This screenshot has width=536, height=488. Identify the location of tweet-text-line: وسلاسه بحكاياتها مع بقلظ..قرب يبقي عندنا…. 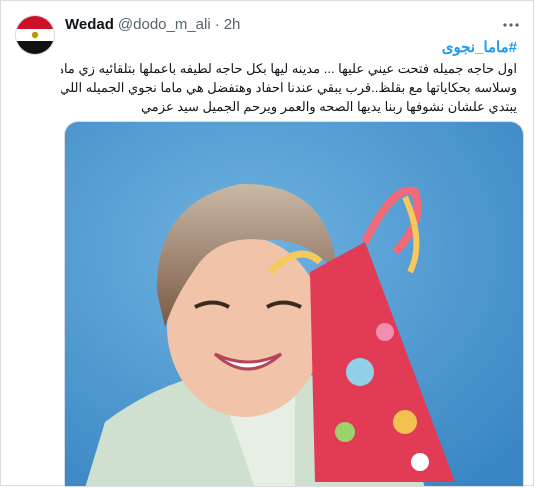
(289, 87).